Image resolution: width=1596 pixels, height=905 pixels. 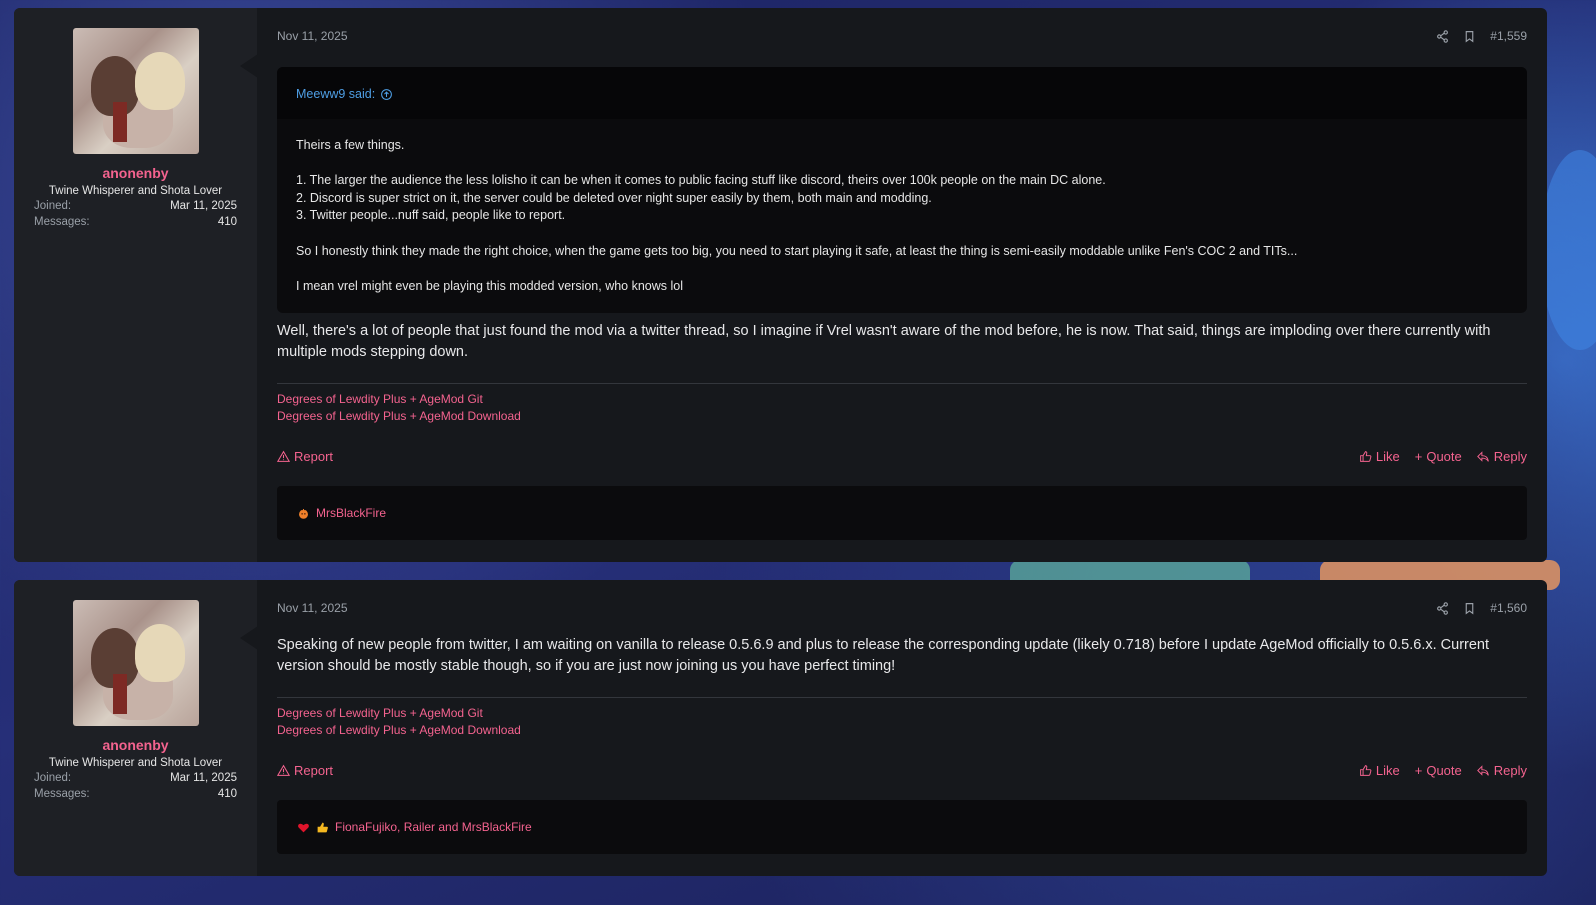 I want to click on post-number: #1,559, so click(x=1508, y=36).